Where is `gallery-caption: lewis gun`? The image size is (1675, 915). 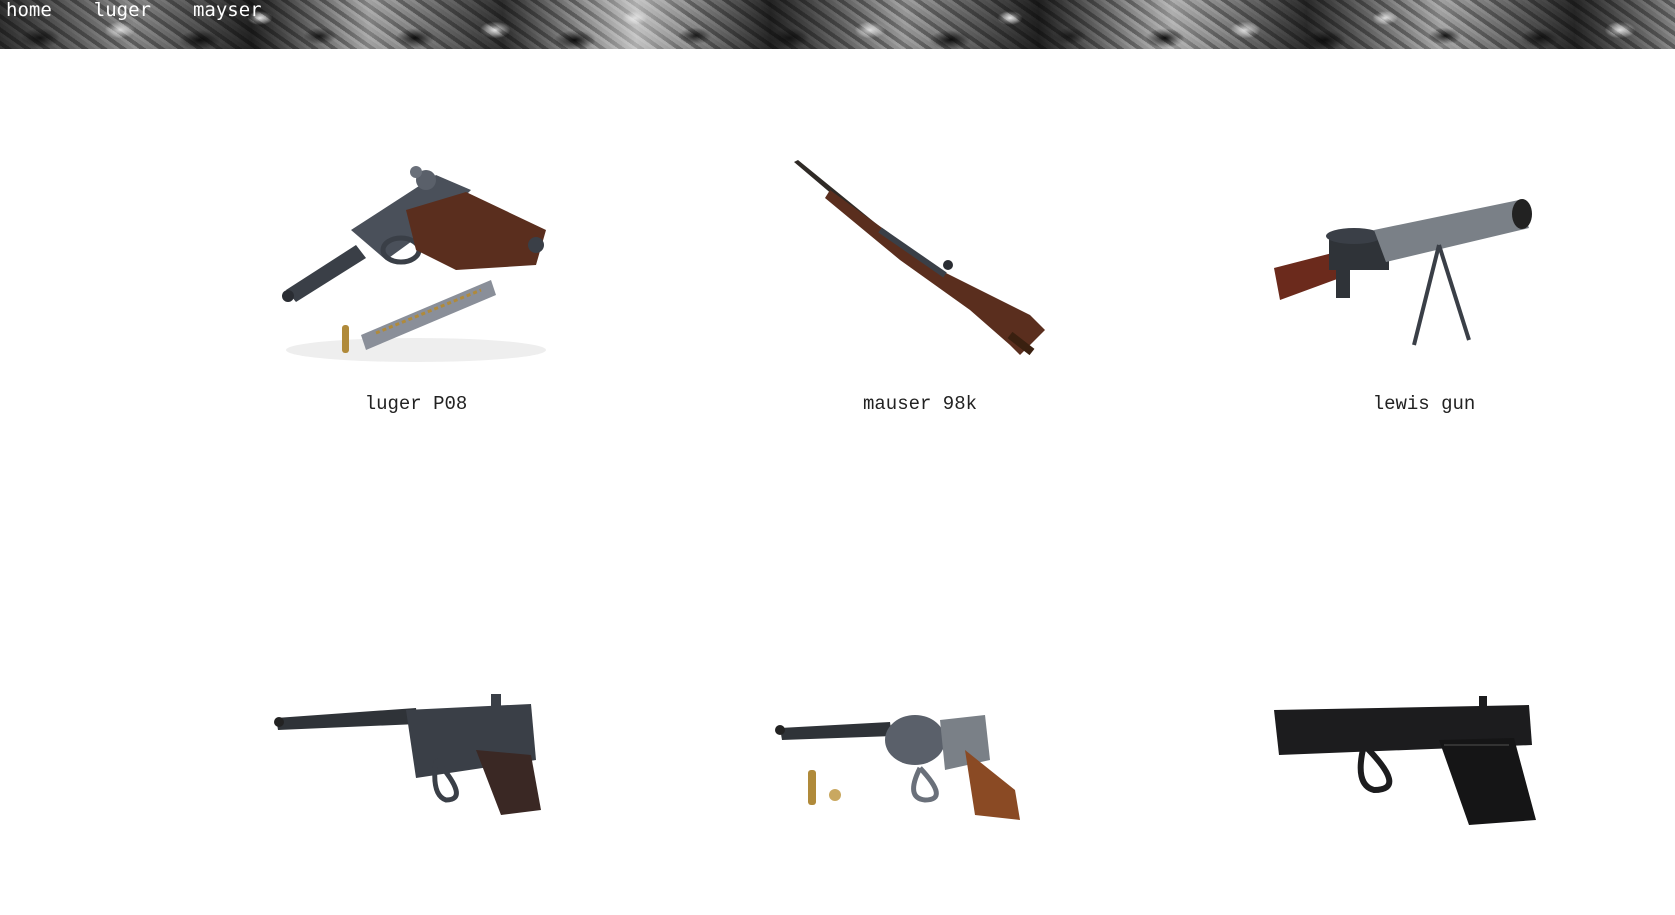
gallery-caption: lewis gun is located at coordinates (1424, 404).